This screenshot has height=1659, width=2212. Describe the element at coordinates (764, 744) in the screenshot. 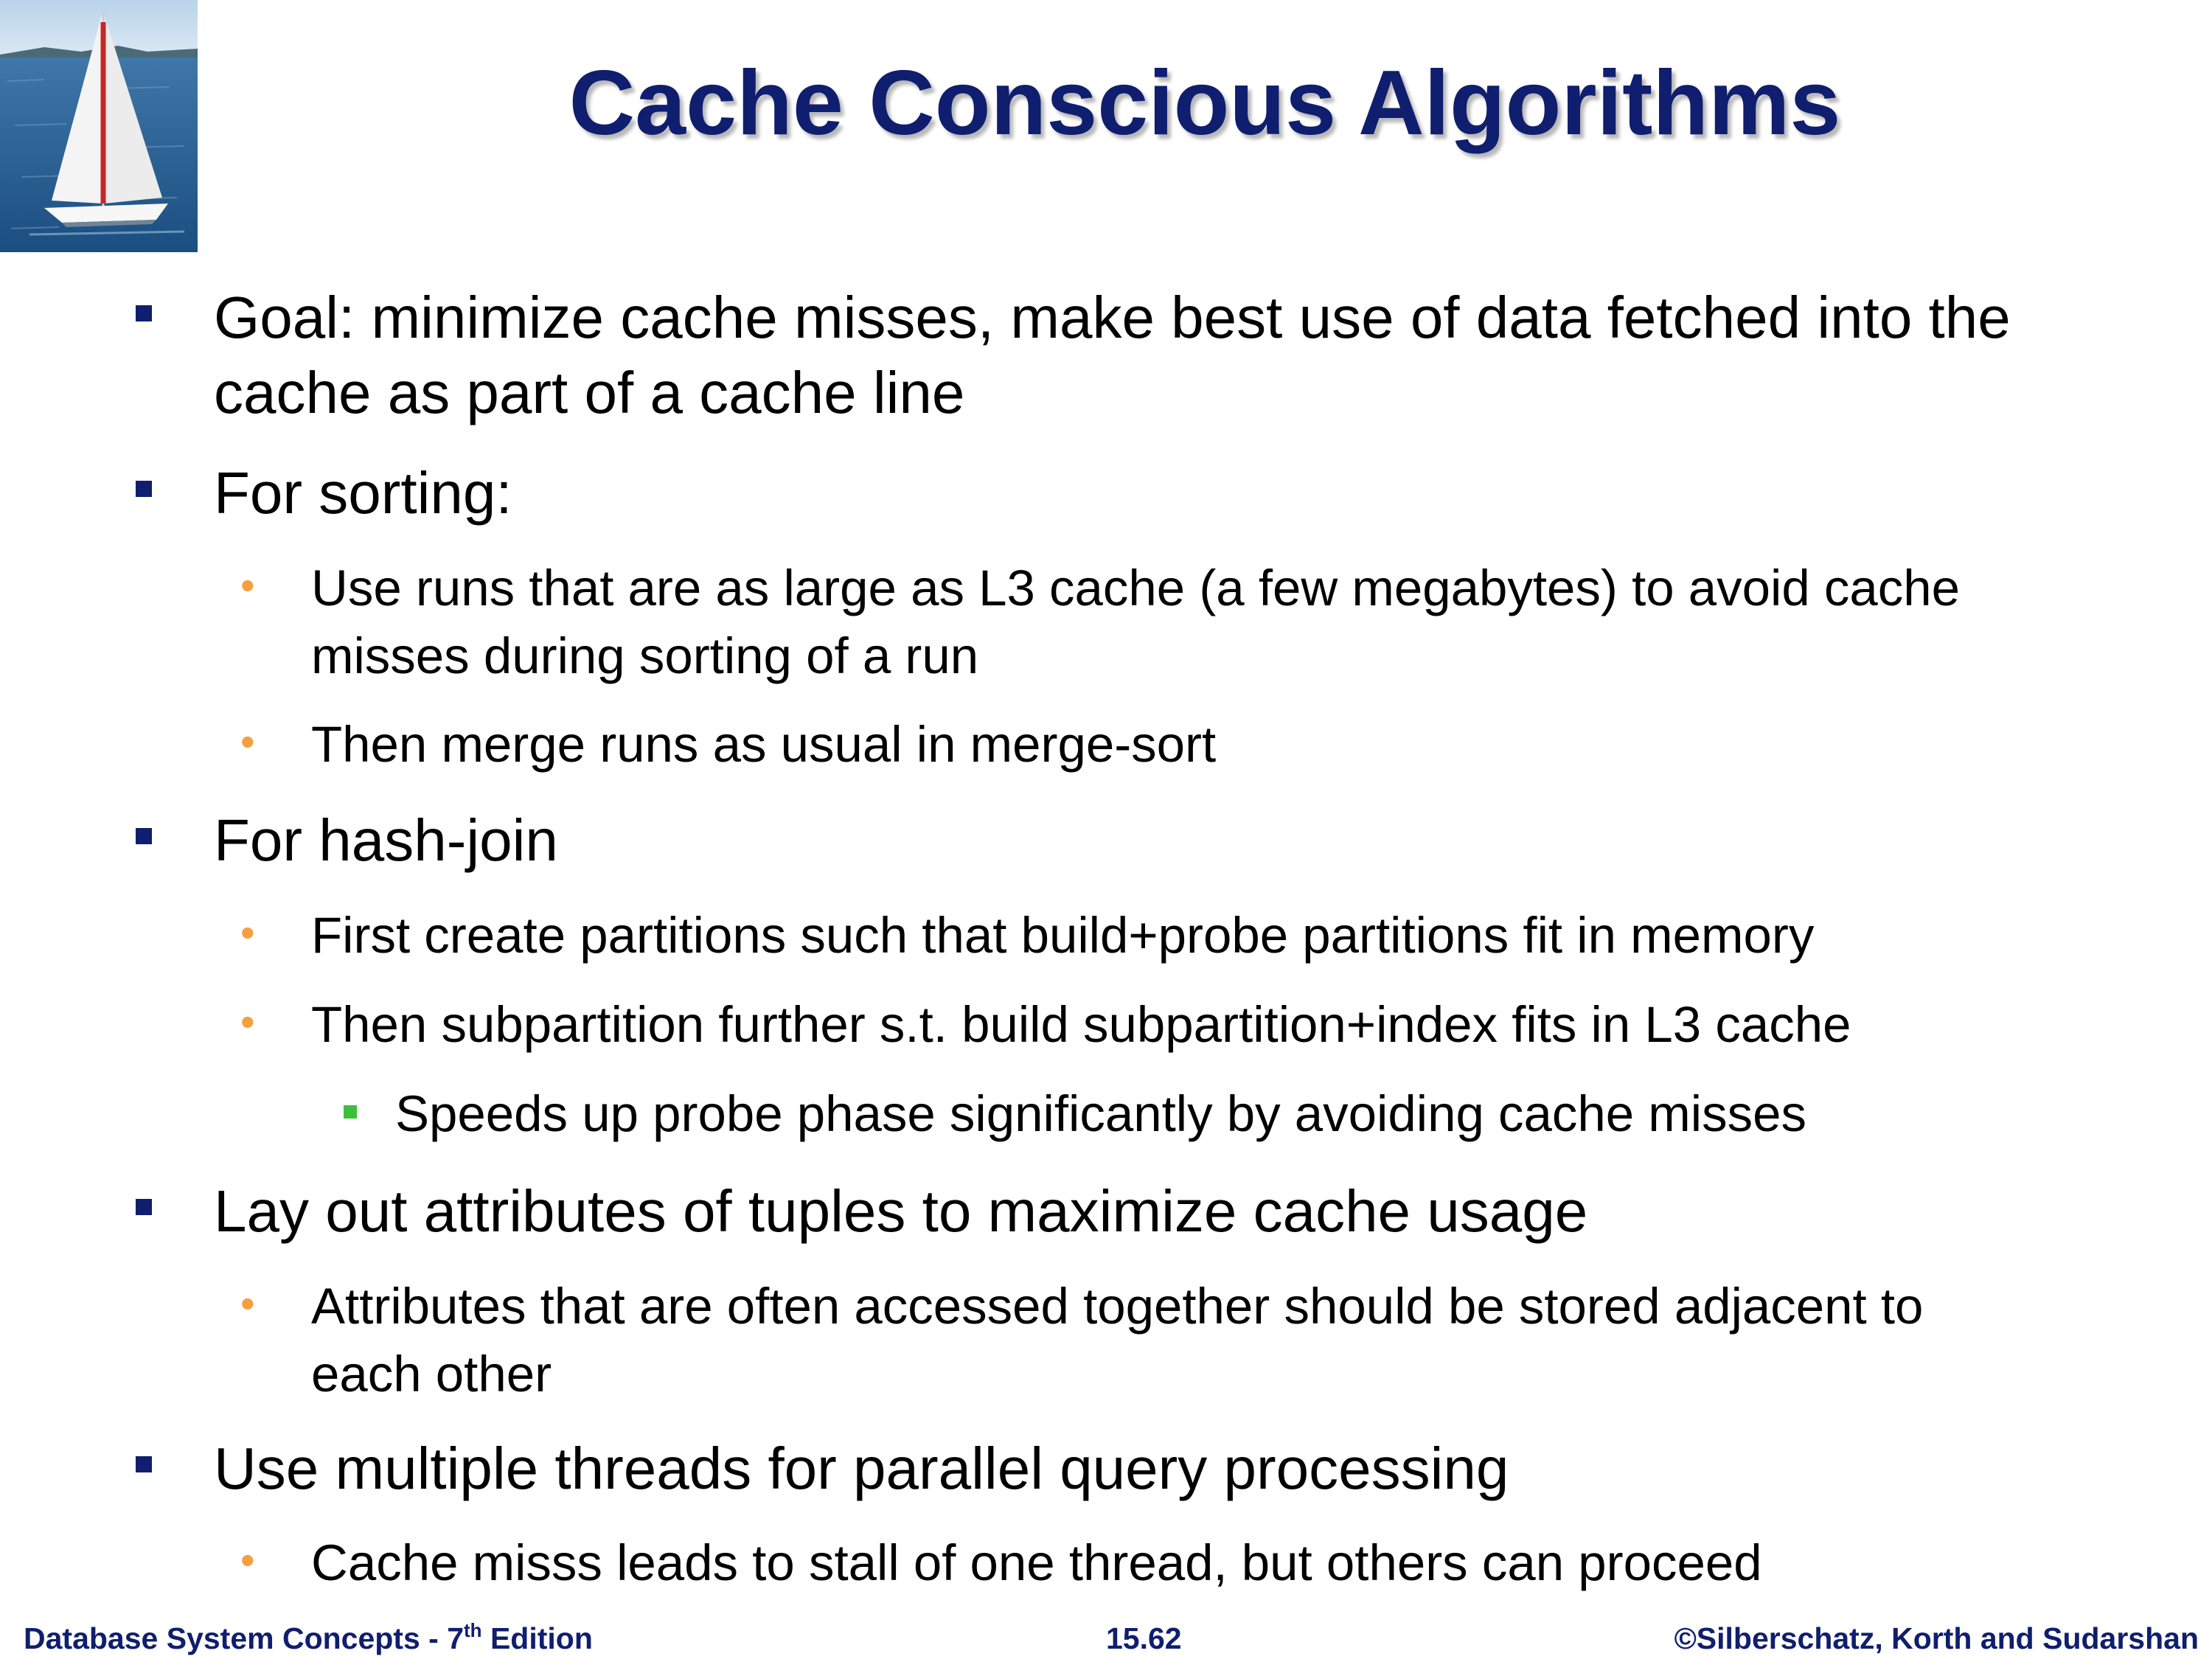

I see `bullet-text: Then merge runs as usual in merge-sort` at that location.